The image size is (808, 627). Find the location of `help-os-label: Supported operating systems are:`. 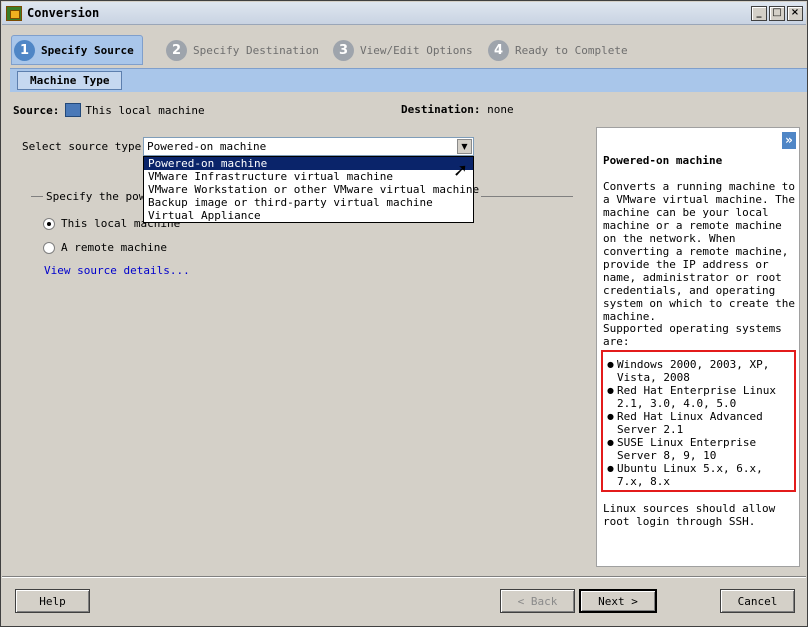

help-os-label: Supported operating systems are: is located at coordinates (692, 335).